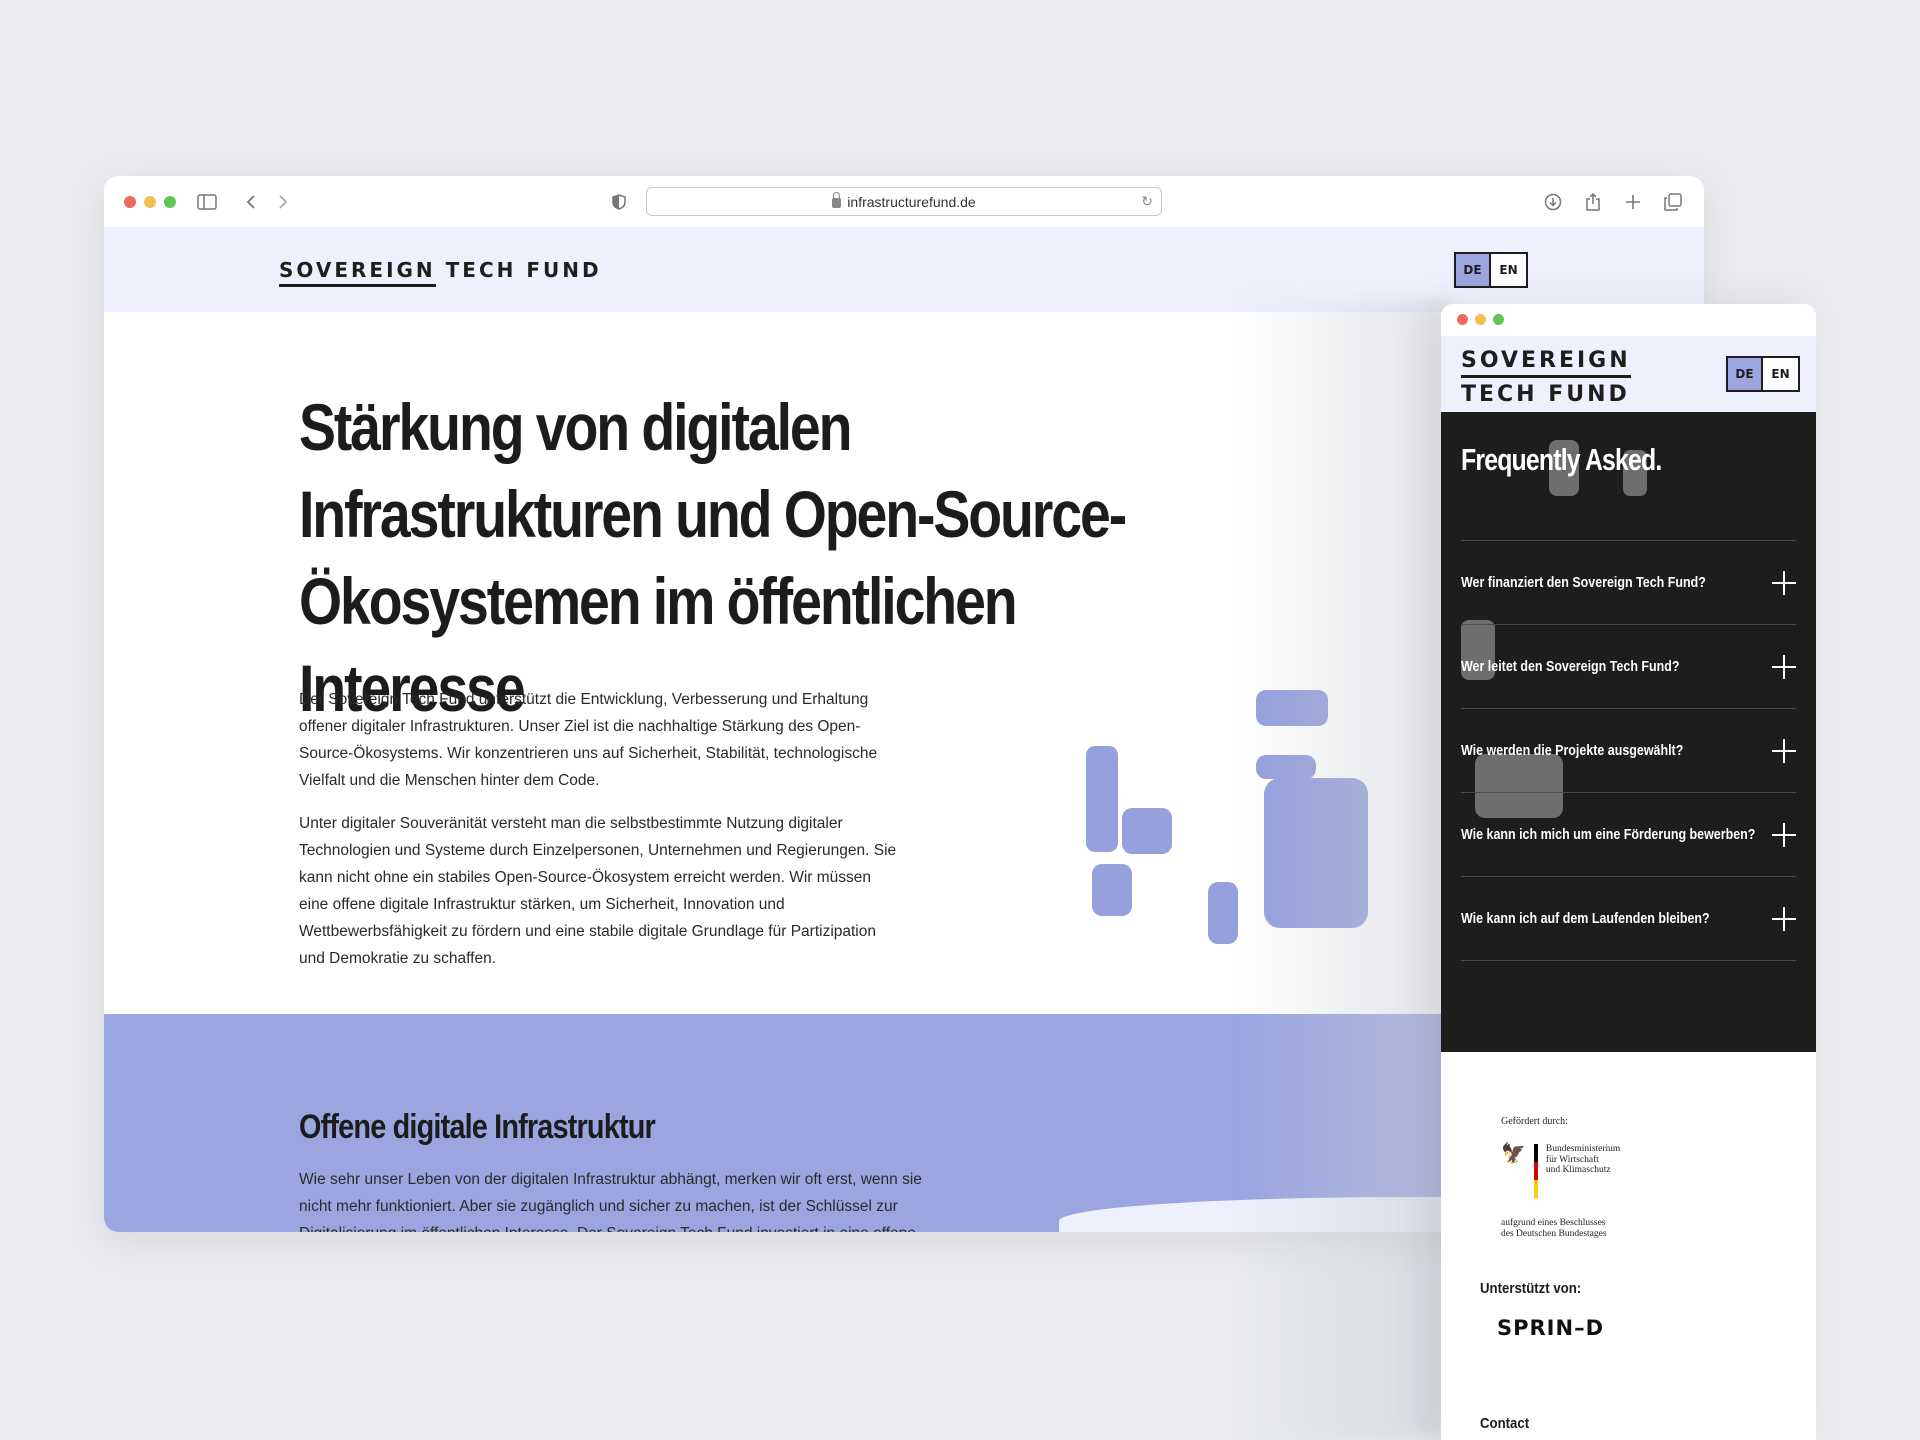  Describe the element at coordinates (619, 202) in the screenshot. I see `privacy-shield-icon` at that location.